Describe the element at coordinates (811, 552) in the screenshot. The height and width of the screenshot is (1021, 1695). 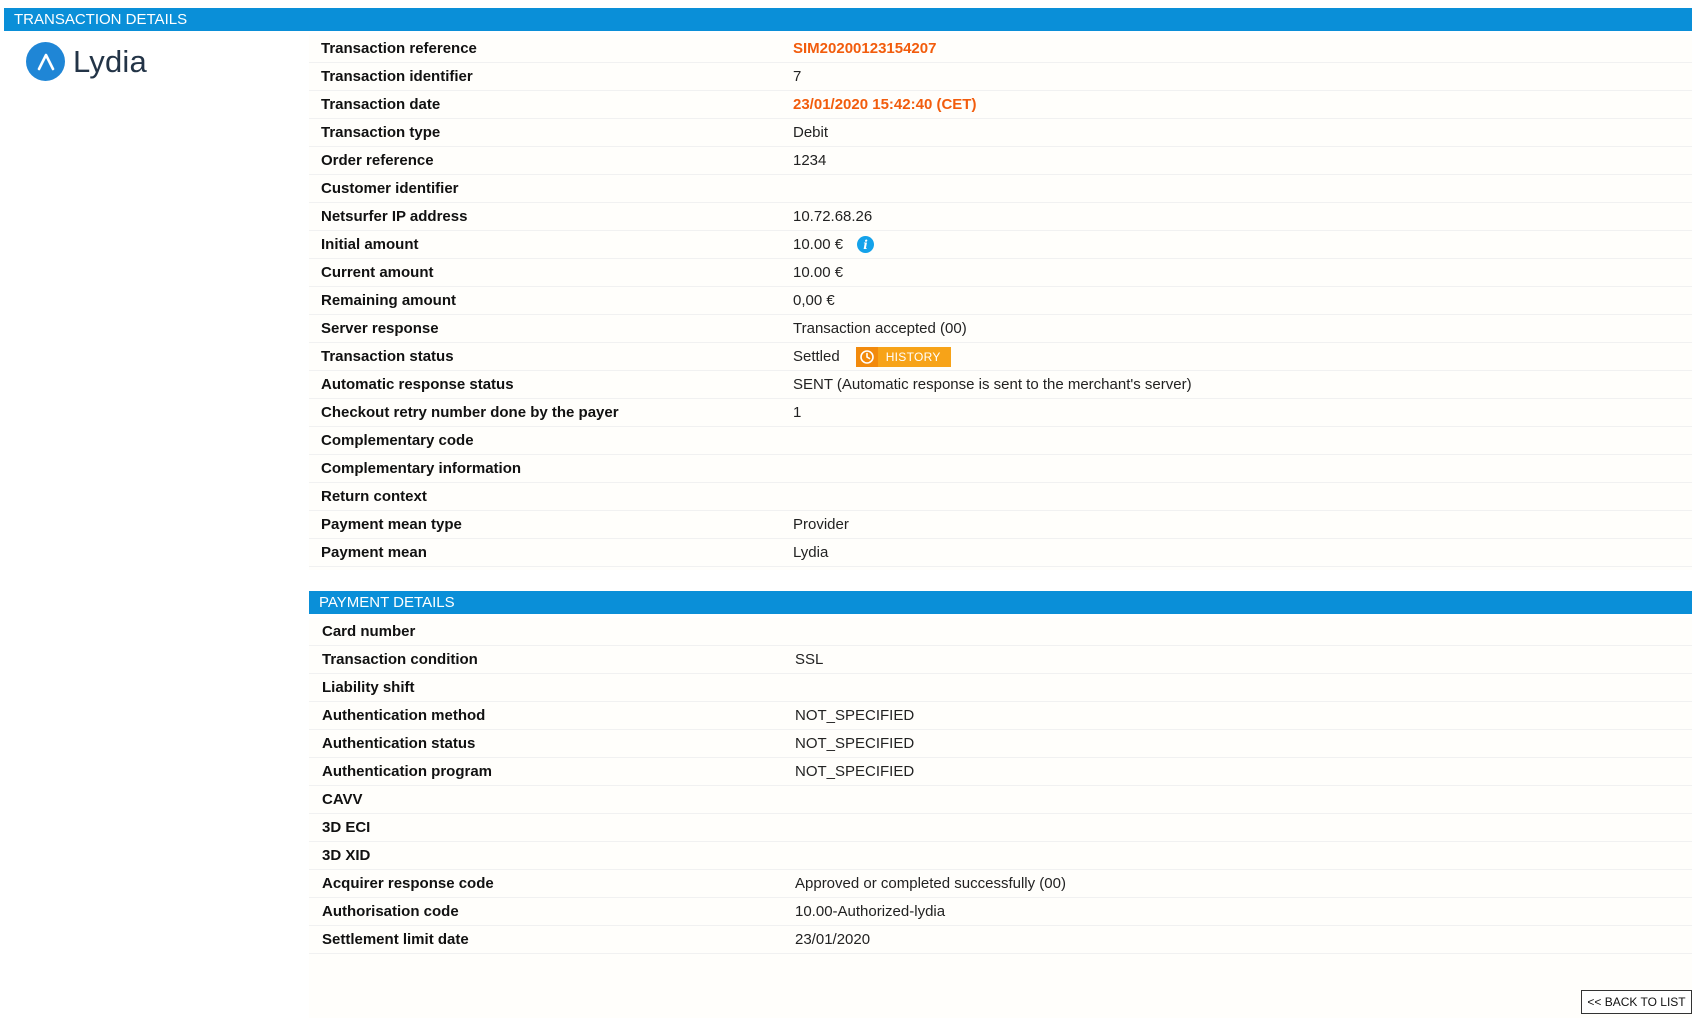
I see `row-value: Lydia` at that location.